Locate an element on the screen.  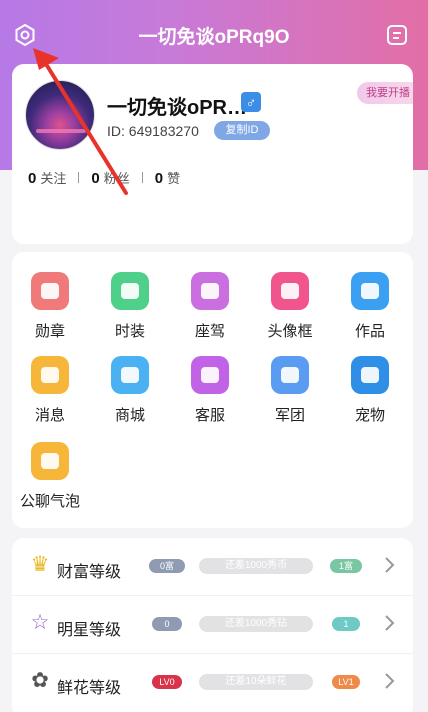
grid-item-avatar-frame: 头像框 is located at coordinates (290, 306).